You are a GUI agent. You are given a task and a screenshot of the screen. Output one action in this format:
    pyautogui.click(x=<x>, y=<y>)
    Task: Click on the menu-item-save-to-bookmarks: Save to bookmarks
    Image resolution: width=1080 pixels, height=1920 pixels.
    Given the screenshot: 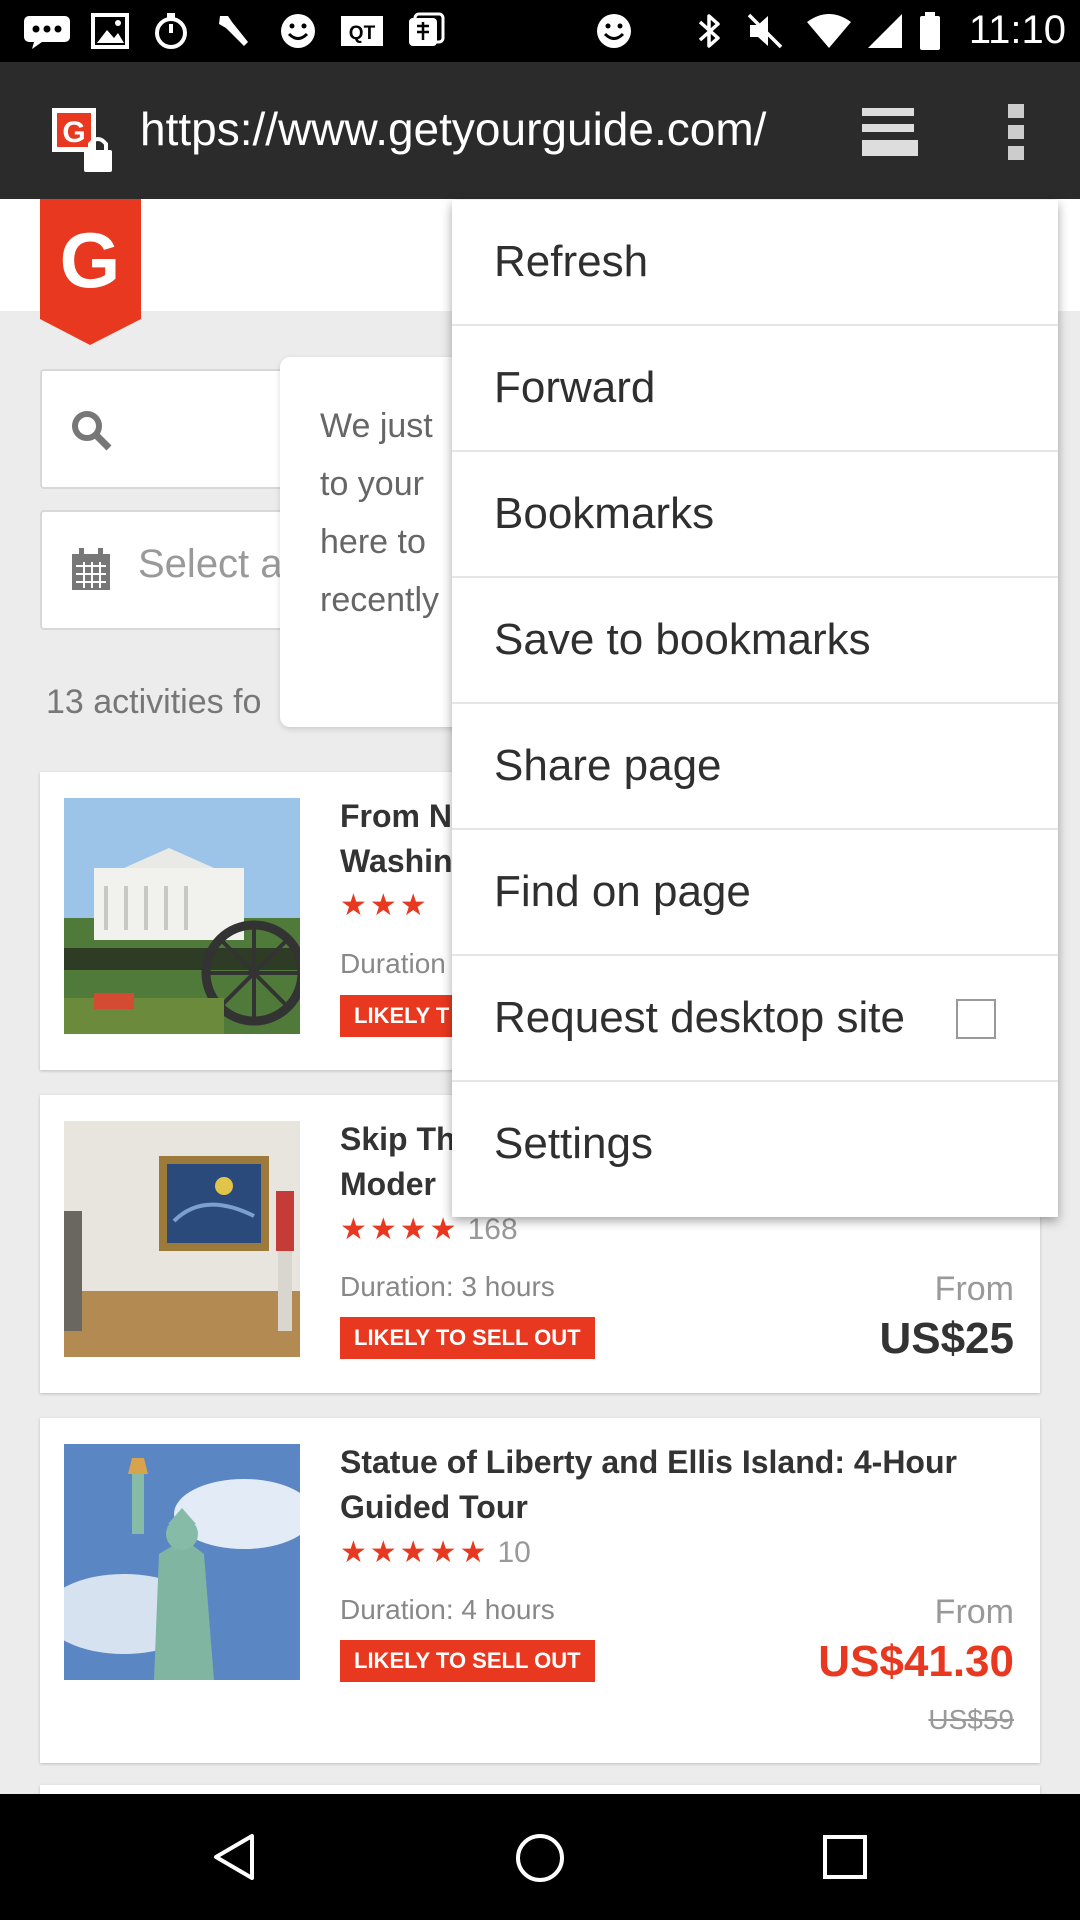 What is the action you would take?
    pyautogui.click(x=755, y=641)
    